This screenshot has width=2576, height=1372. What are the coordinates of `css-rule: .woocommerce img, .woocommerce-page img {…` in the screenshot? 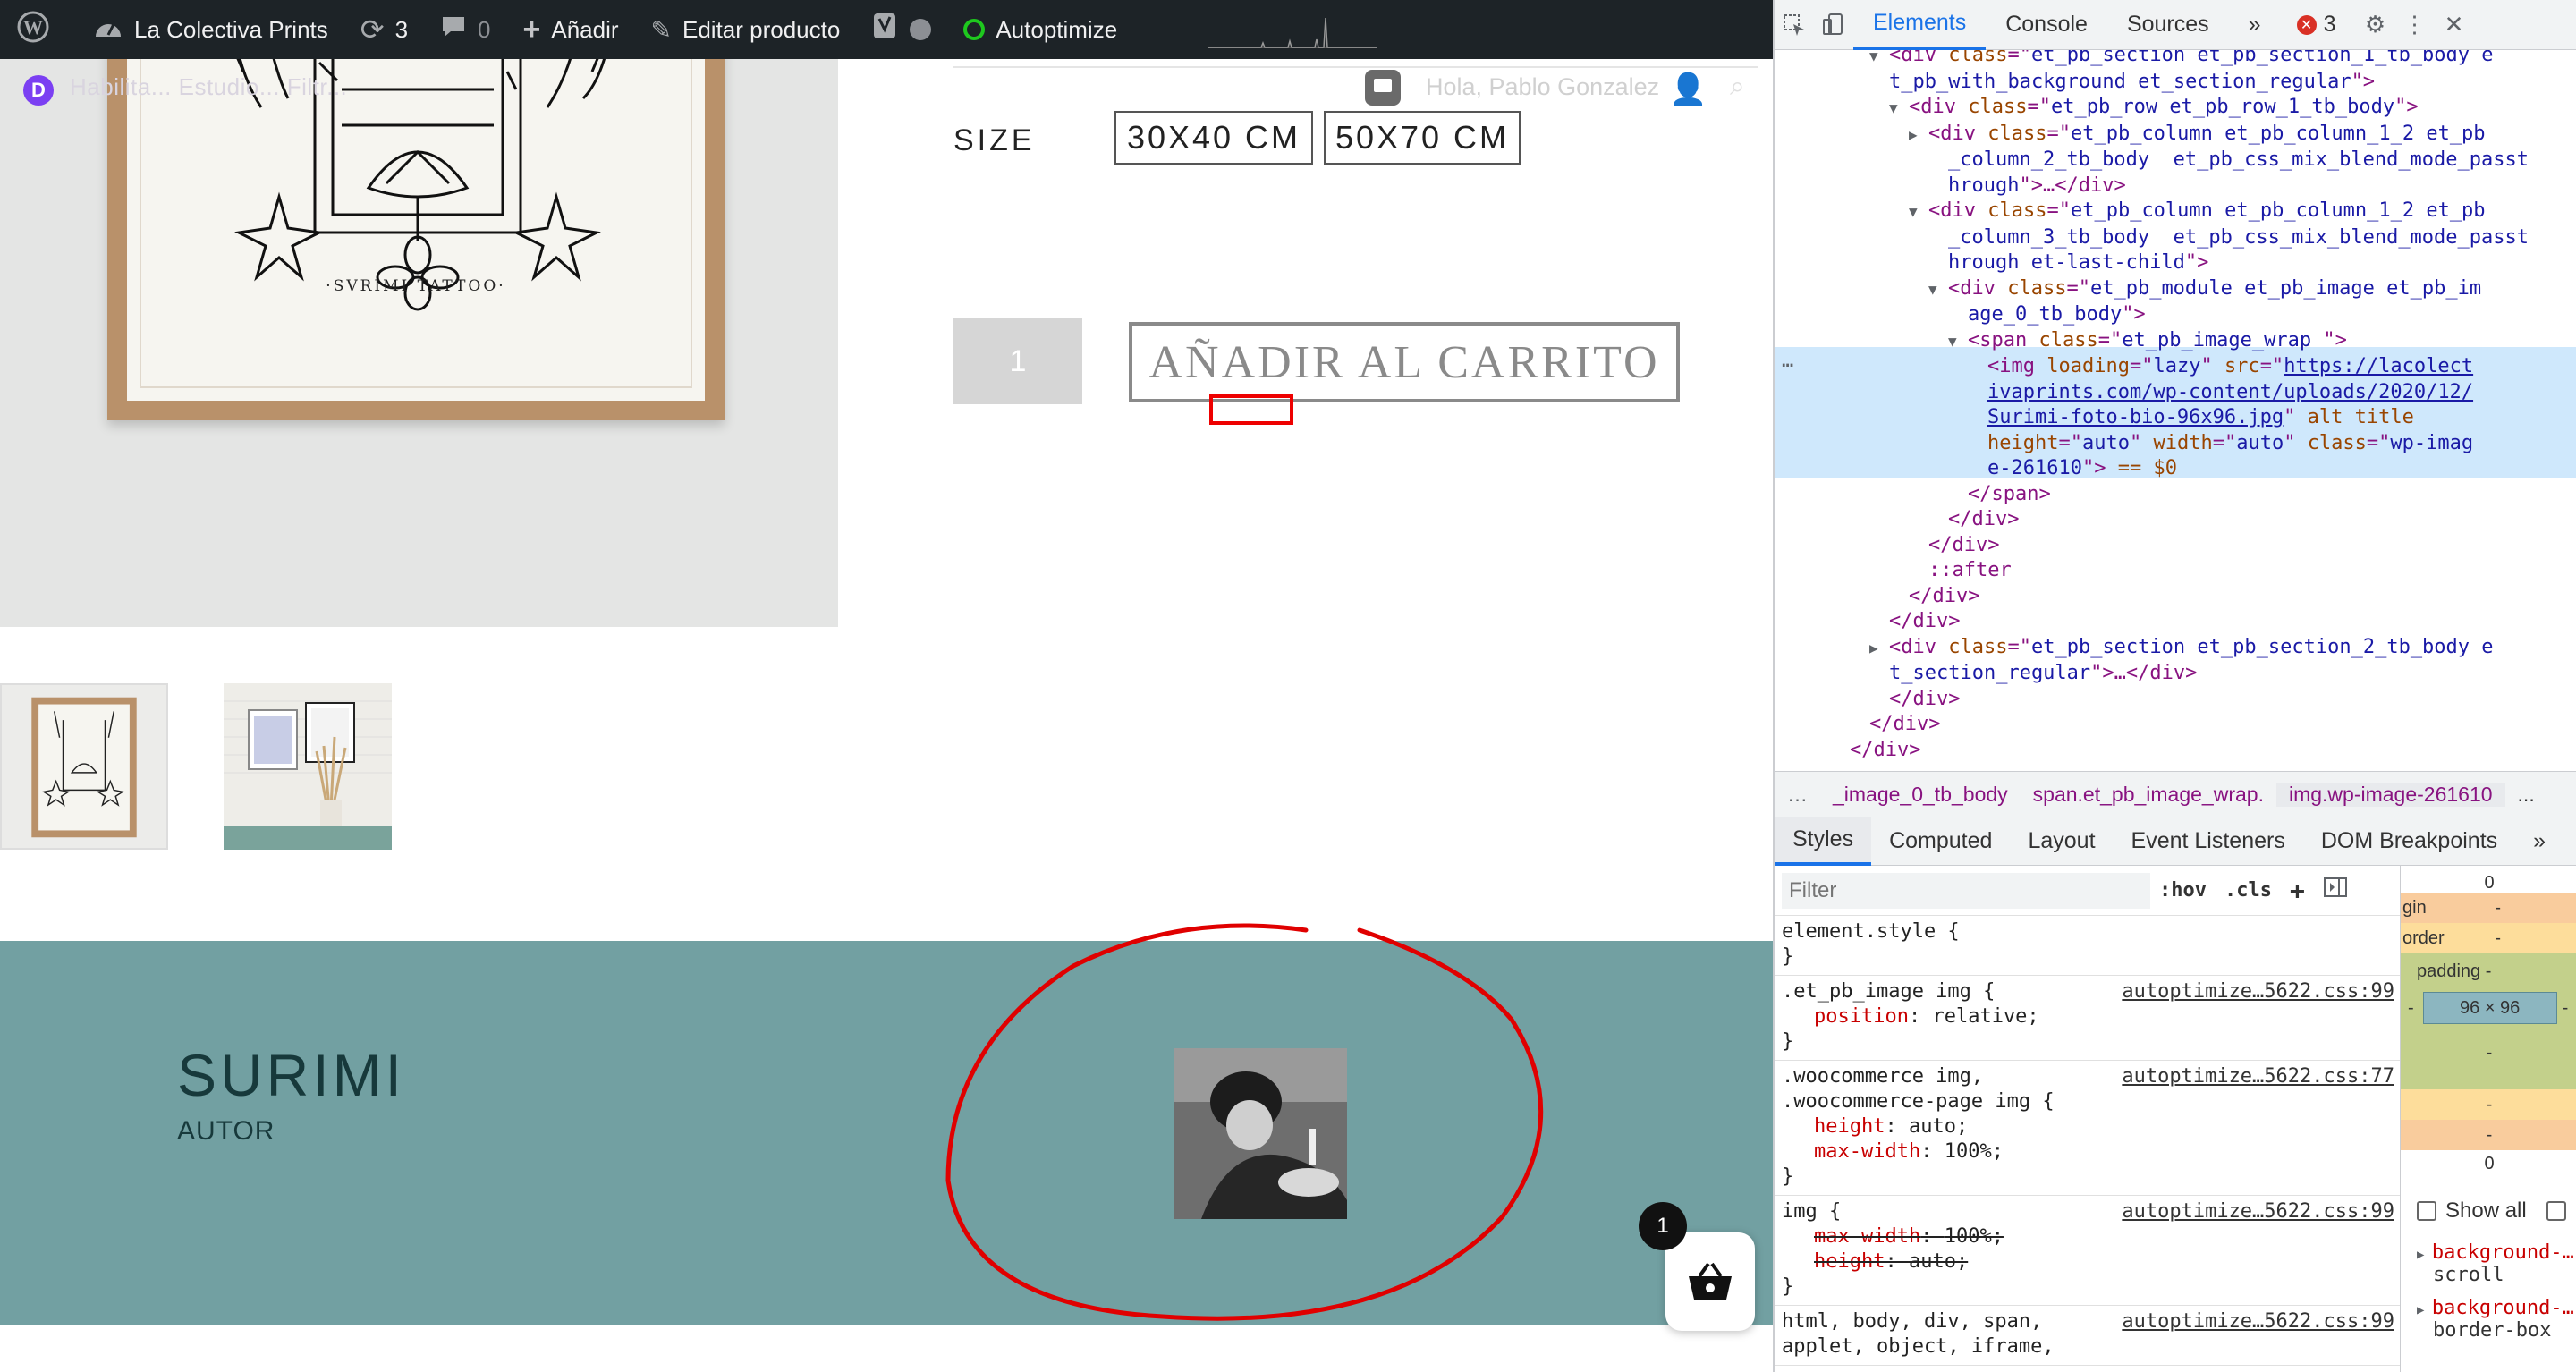 It's located at (2087, 1128).